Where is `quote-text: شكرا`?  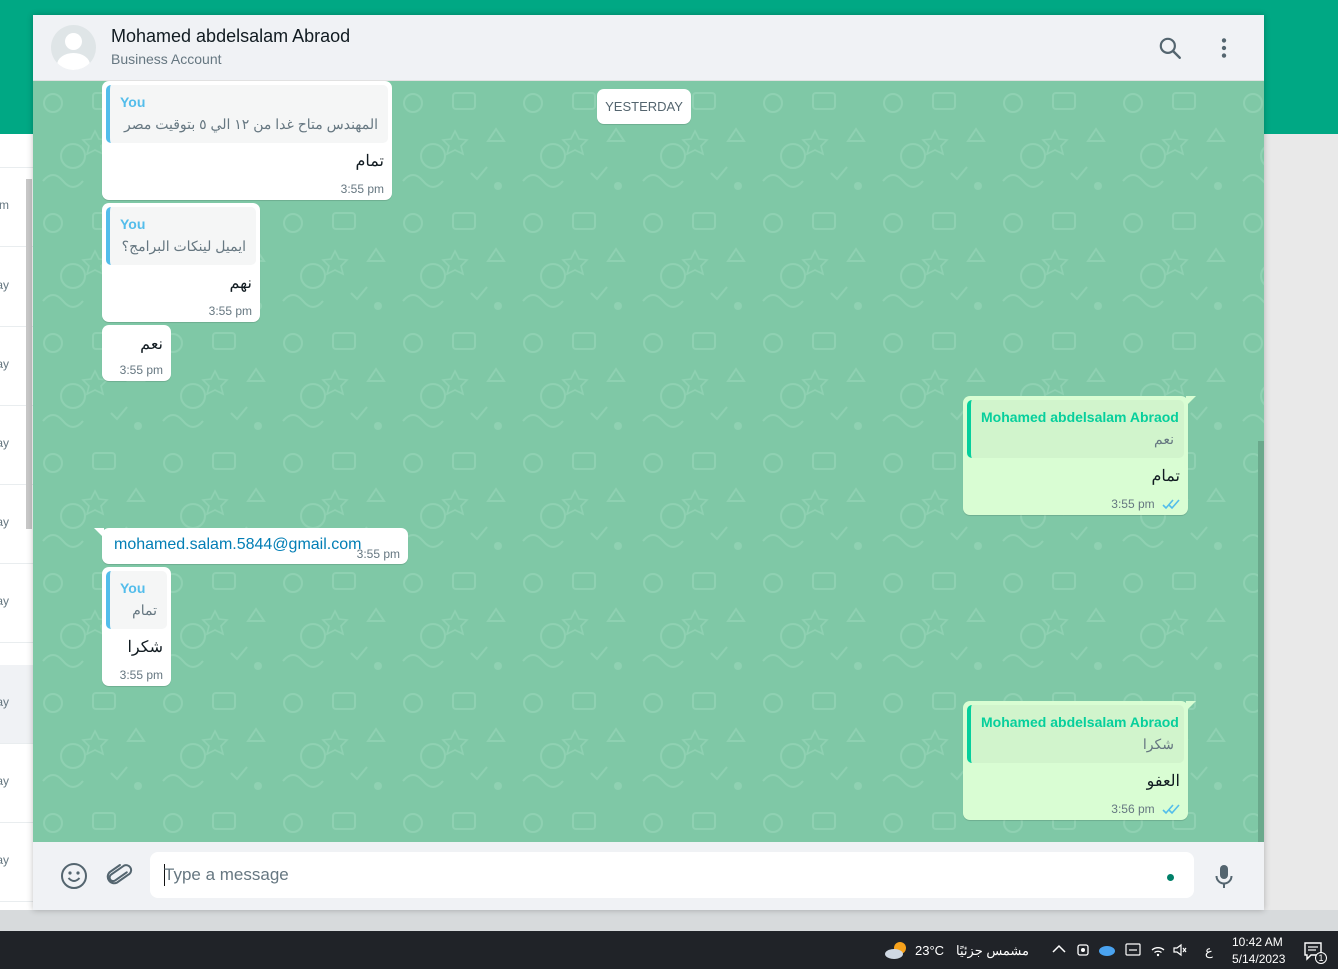
quote-text: شكرا is located at coordinates (1158, 744).